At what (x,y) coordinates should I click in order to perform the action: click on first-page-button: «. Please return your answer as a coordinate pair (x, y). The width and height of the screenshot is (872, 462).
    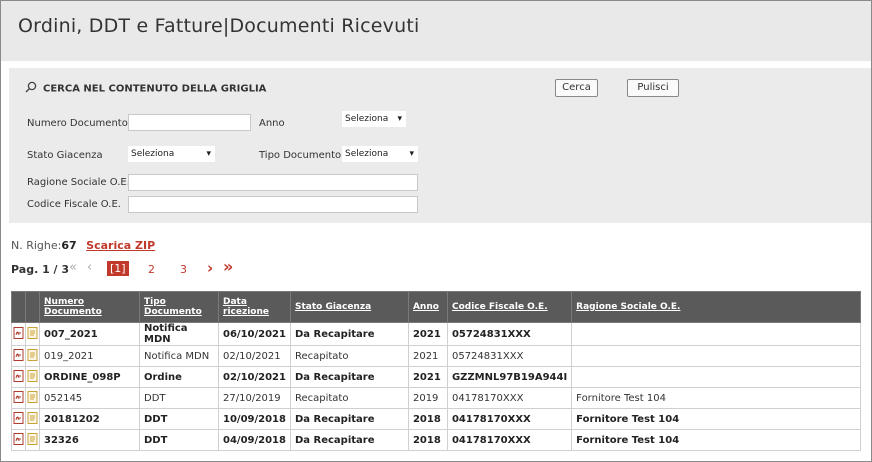
    Looking at the image, I should click on (73, 267).